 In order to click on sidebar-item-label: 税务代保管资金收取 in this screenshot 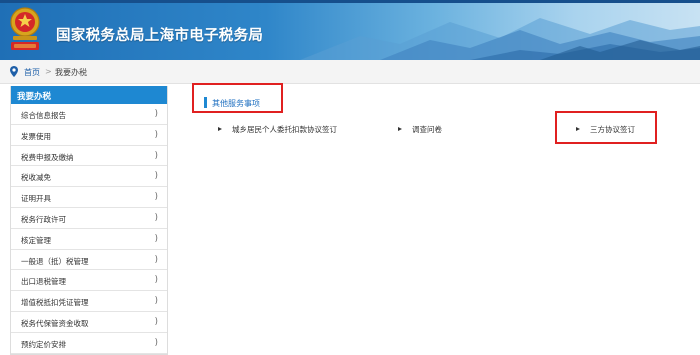, I will do `click(55, 323)`.